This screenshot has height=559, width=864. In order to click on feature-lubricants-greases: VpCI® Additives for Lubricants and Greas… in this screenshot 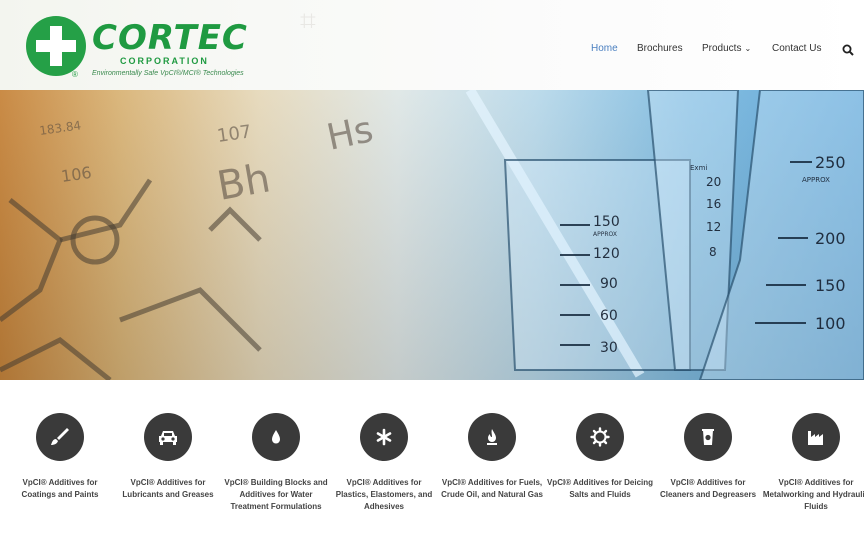, I will do `click(168, 457)`.